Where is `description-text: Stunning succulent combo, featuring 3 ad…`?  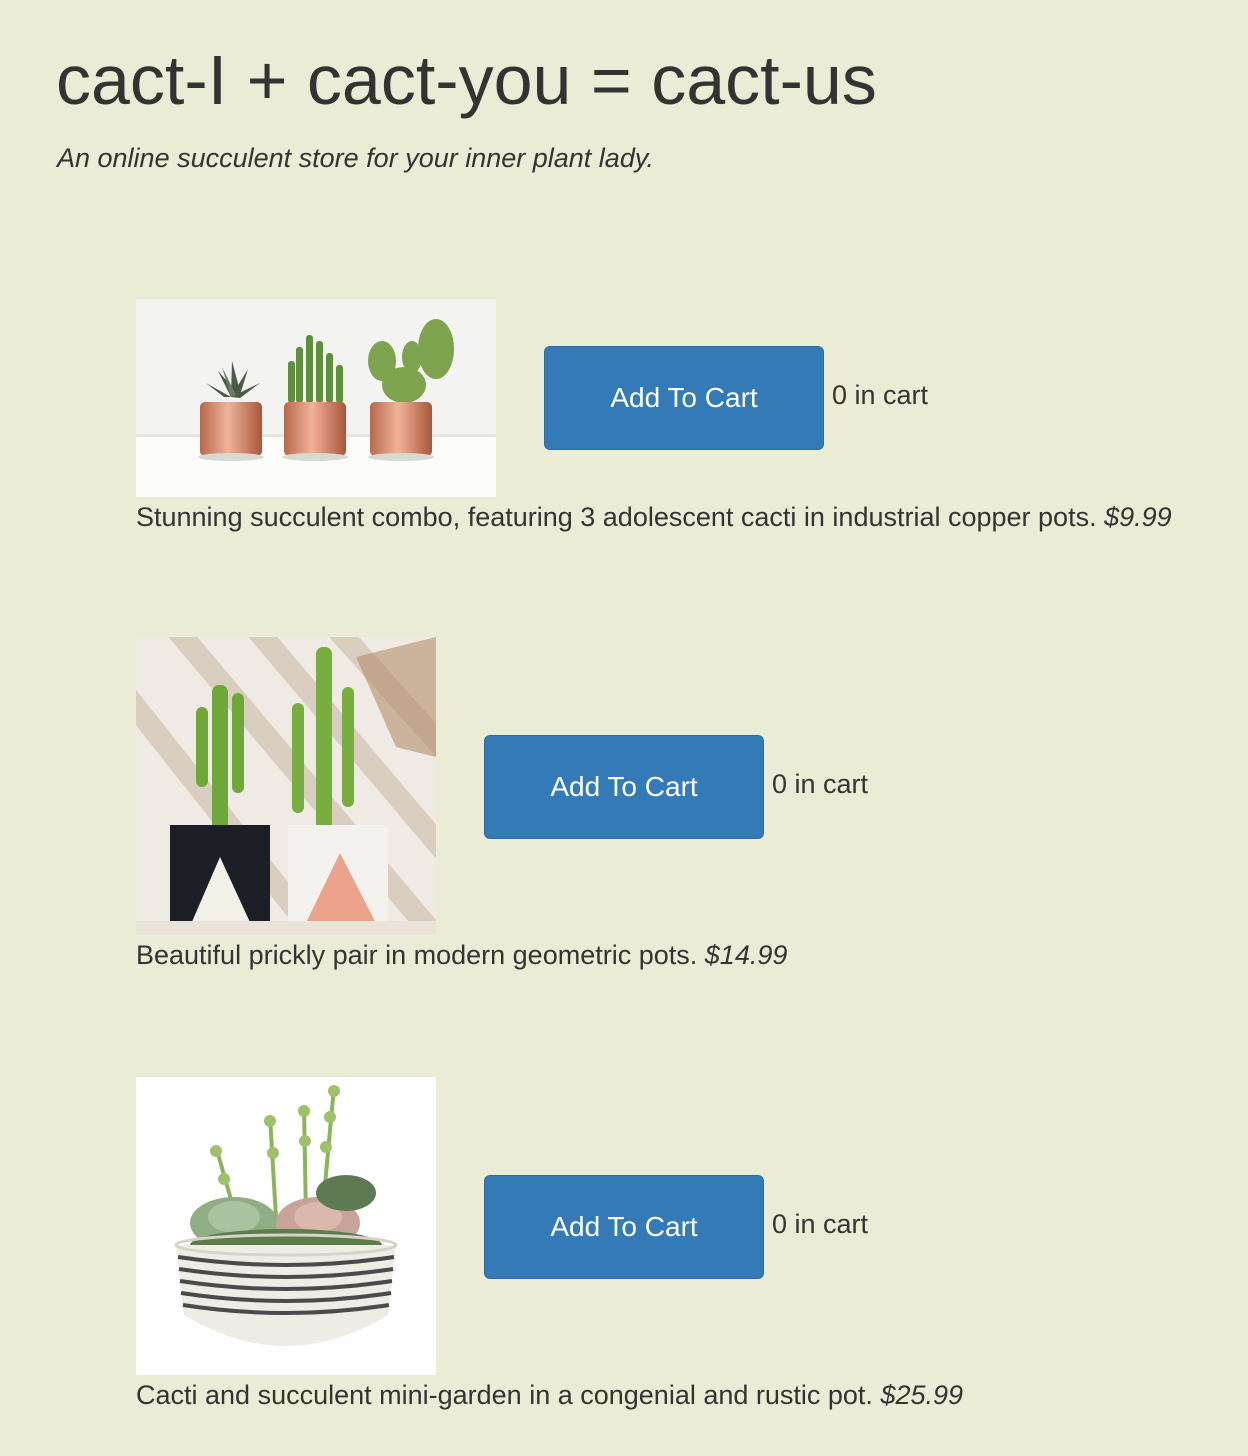 description-text: Stunning succulent combo, featuring 3 ad… is located at coordinates (616, 517).